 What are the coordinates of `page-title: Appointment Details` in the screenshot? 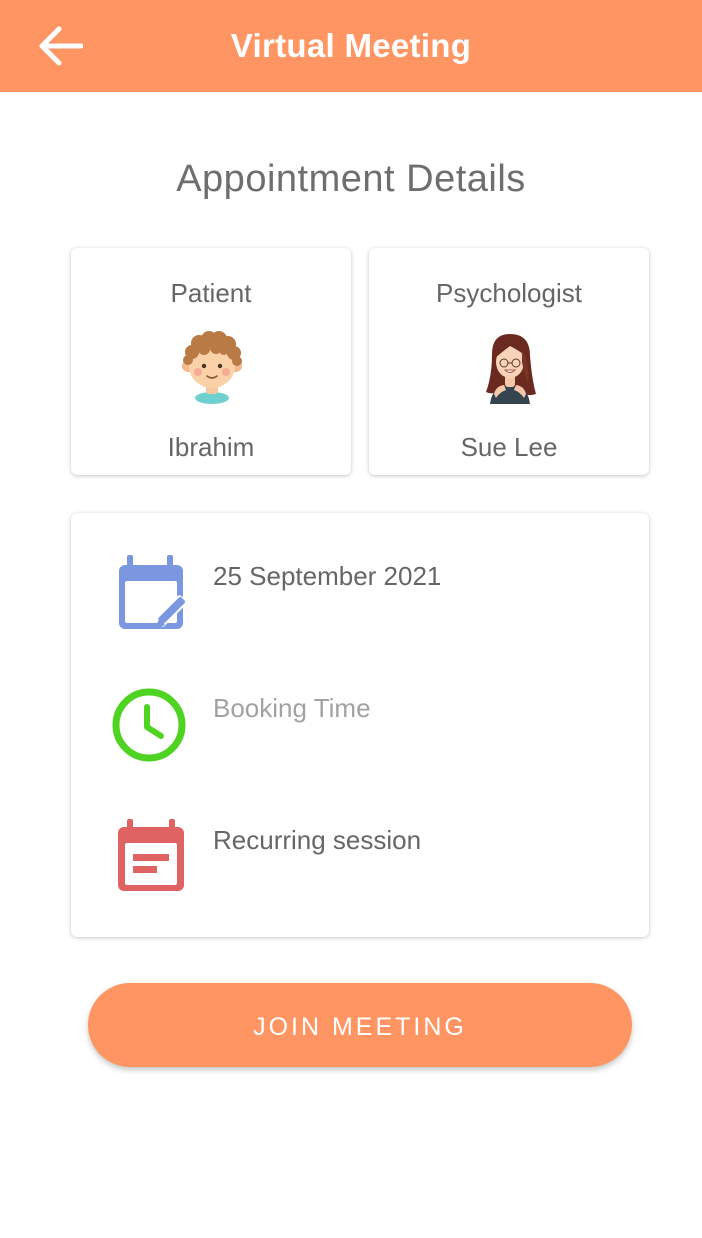 It's located at (351, 179).